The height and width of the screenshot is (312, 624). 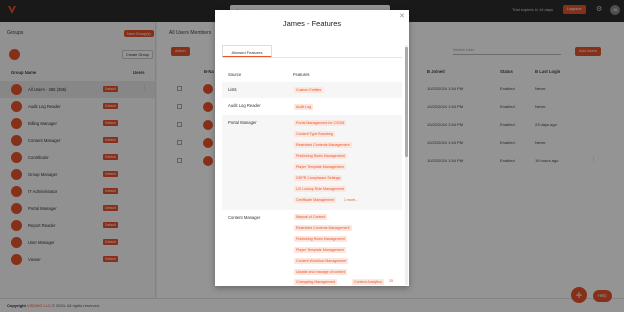 What do you see at coordinates (232, 89) in the screenshot?
I see `source-name: Lists` at bounding box center [232, 89].